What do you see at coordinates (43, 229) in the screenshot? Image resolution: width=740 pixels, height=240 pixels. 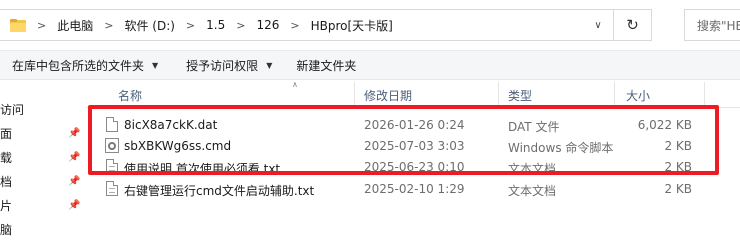 I see `nav-item-this-pc: 脑` at bounding box center [43, 229].